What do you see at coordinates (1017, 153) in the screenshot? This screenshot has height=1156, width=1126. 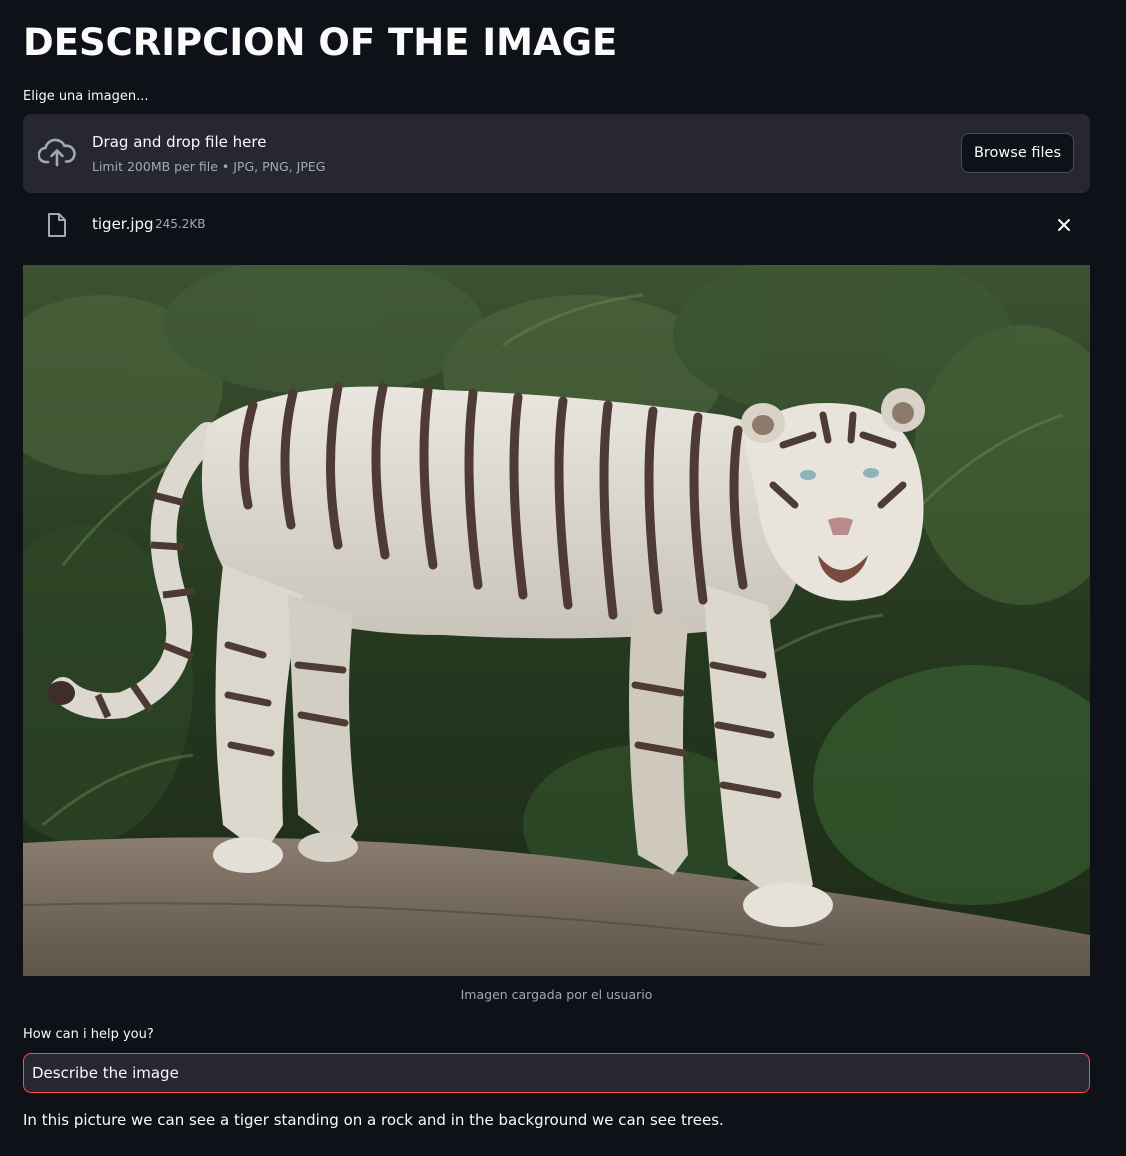 I see `browse-files-button: Browse files` at bounding box center [1017, 153].